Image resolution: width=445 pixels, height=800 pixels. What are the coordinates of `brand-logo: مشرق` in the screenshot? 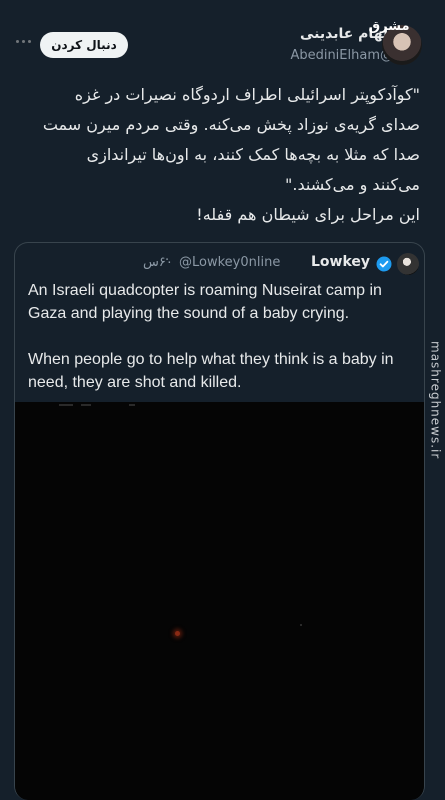 It's located at (389, 26).